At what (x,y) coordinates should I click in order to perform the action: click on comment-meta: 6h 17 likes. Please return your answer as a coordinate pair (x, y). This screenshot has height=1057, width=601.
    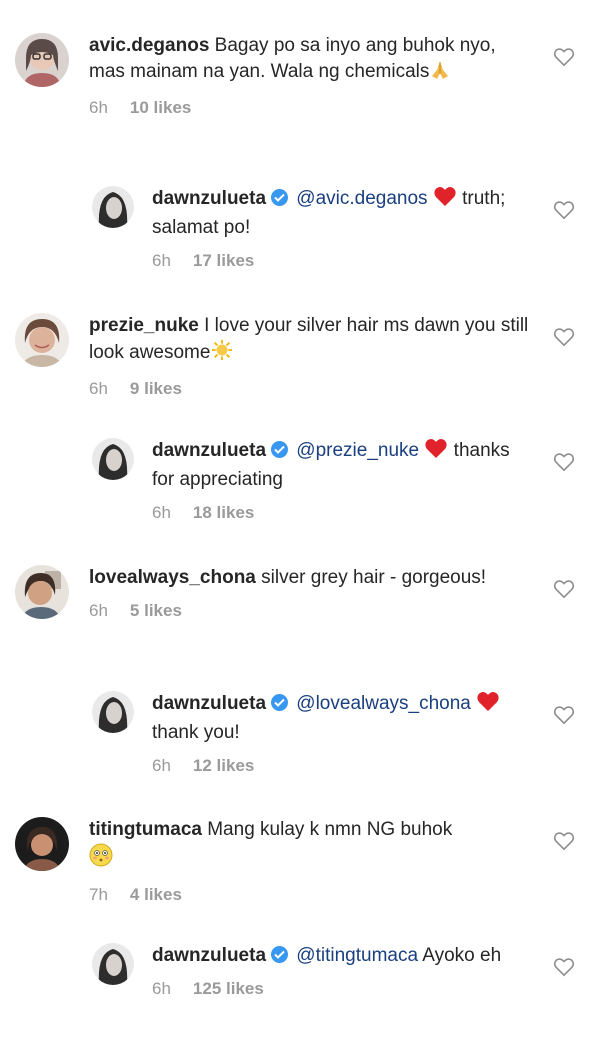
    Looking at the image, I should click on (341, 261).